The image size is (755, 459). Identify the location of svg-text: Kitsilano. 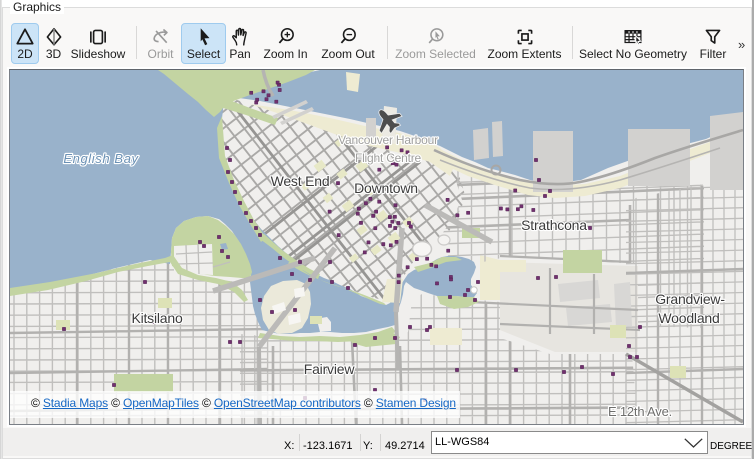
(157, 318).